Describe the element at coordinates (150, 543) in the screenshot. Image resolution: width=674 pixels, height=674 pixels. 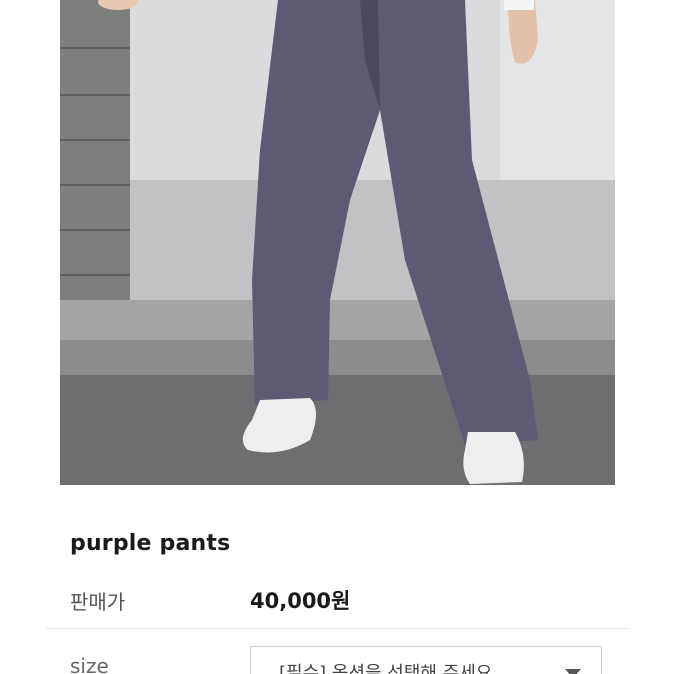
I see `product-title: purple pants` at that location.